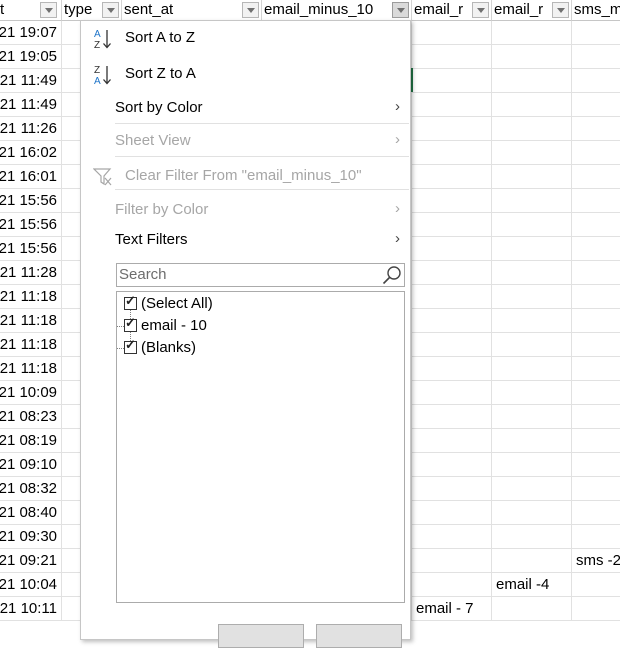  Describe the element at coordinates (31, 57) in the screenshot. I see `table-cell: 21 19:05` at that location.